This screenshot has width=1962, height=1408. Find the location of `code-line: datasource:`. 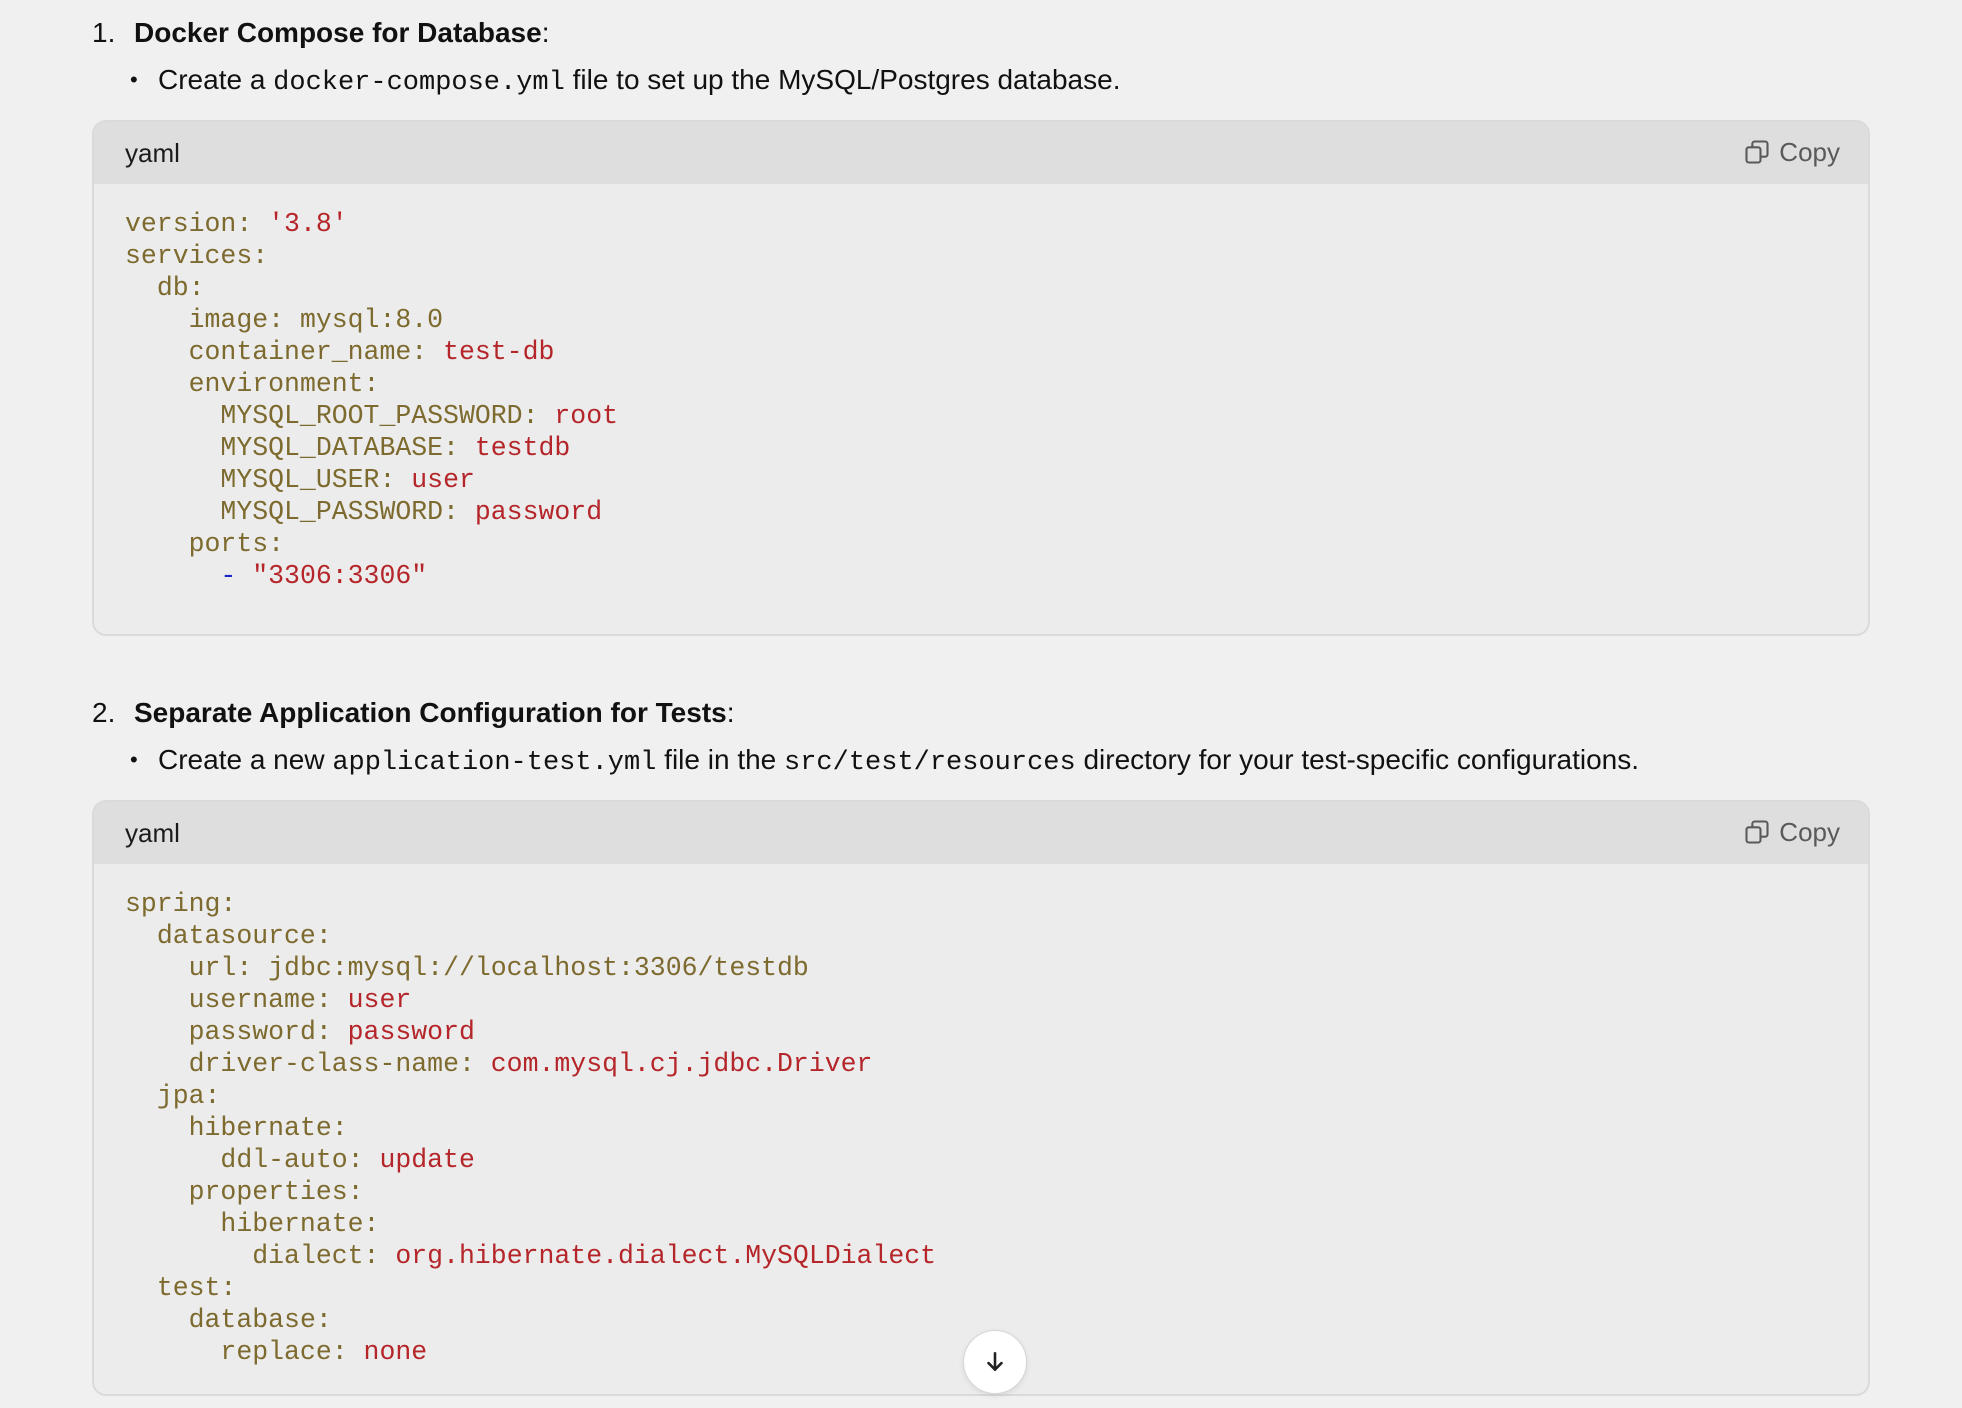

code-line: datasource: is located at coordinates (981, 936).